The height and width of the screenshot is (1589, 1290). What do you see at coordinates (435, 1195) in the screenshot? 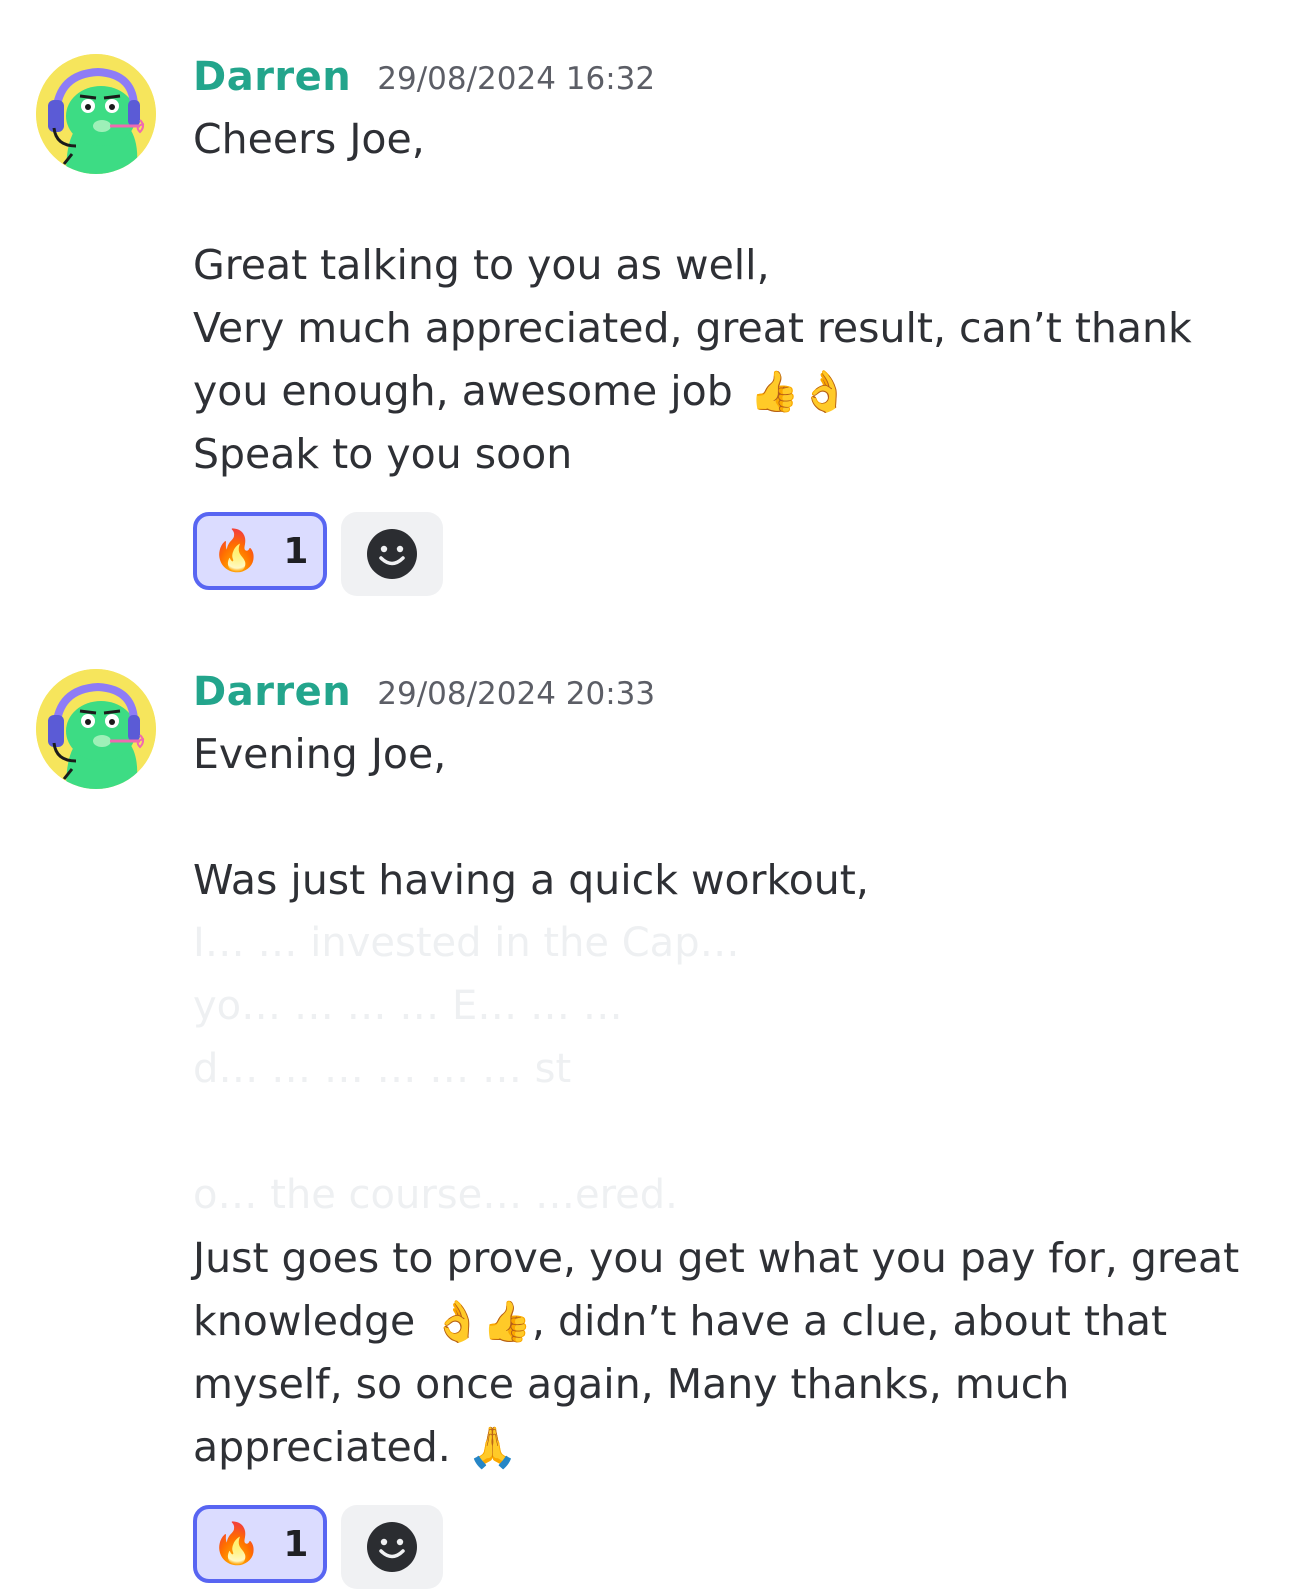
I see `redacted-line: o… the course… …ered.` at bounding box center [435, 1195].